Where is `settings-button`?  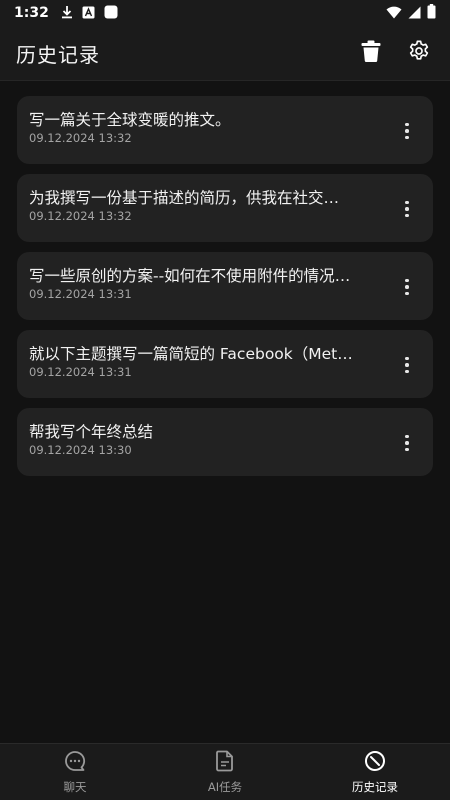
settings-button is located at coordinates (419, 53).